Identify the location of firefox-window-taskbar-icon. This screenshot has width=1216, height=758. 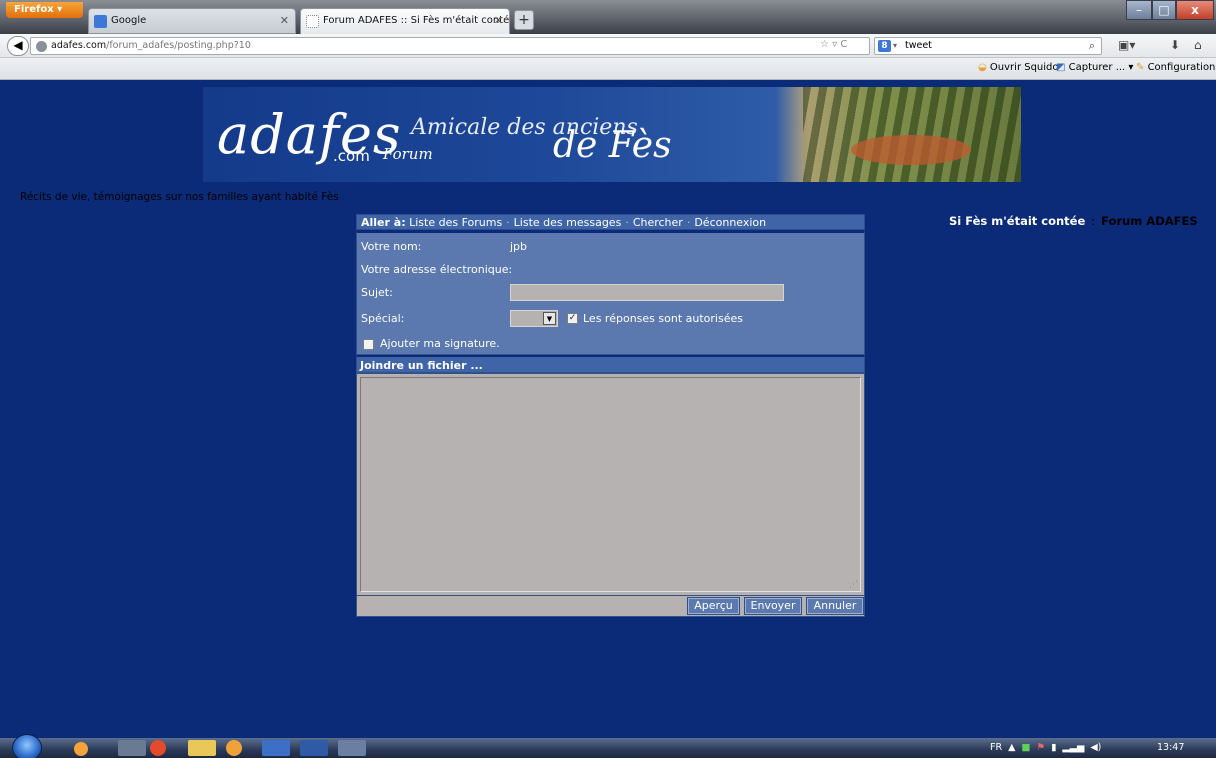
(158, 748).